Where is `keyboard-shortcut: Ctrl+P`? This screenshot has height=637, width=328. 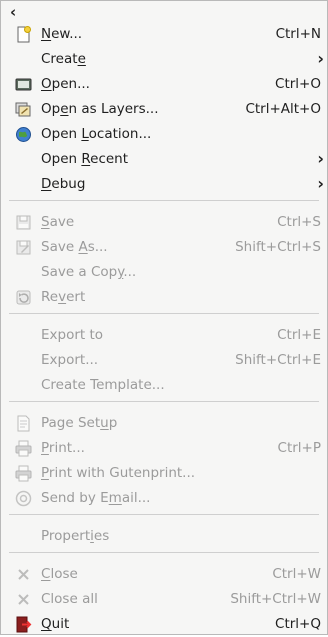 keyboard-shortcut: Ctrl+P is located at coordinates (299, 448).